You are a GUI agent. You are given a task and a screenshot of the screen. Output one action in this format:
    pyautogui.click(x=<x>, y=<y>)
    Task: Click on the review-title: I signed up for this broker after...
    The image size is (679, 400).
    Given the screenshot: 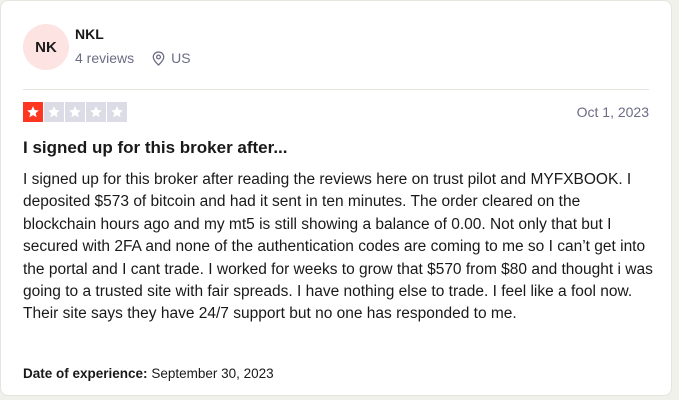 What is the action you would take?
    pyautogui.click(x=155, y=148)
    